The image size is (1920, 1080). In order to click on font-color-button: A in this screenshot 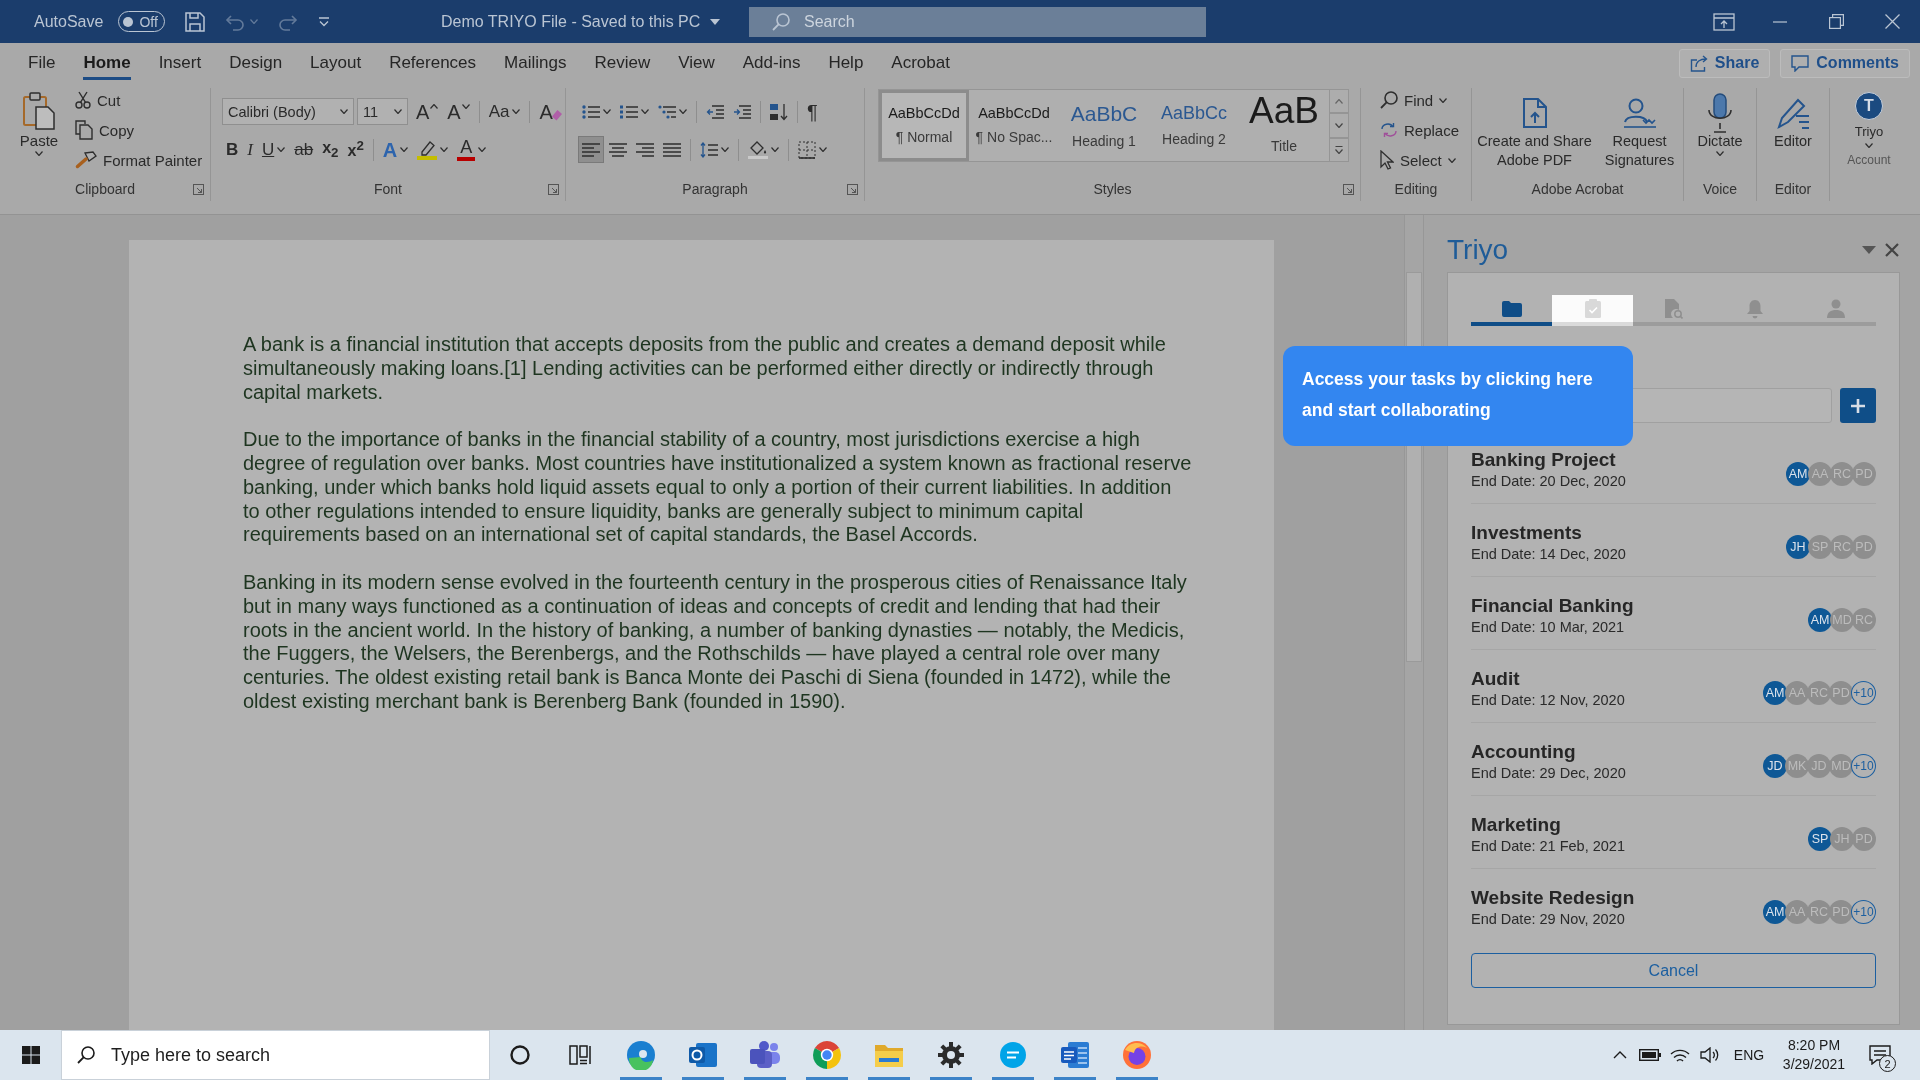, I will do `click(472, 149)`.